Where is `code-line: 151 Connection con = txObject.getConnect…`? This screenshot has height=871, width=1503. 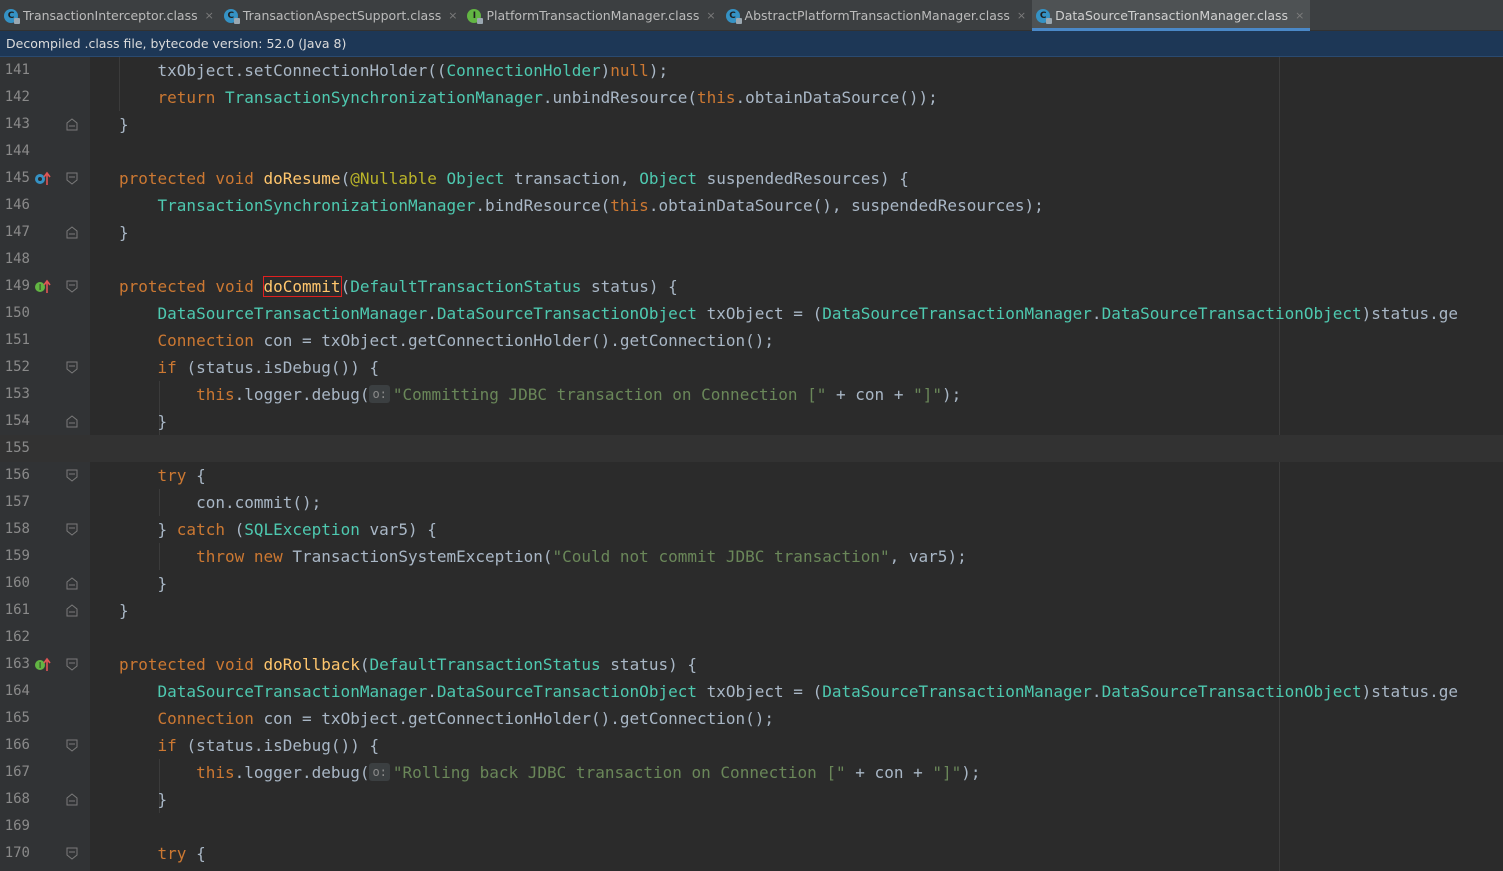 code-line: 151 Connection con = txObject.getConnect… is located at coordinates (751, 340).